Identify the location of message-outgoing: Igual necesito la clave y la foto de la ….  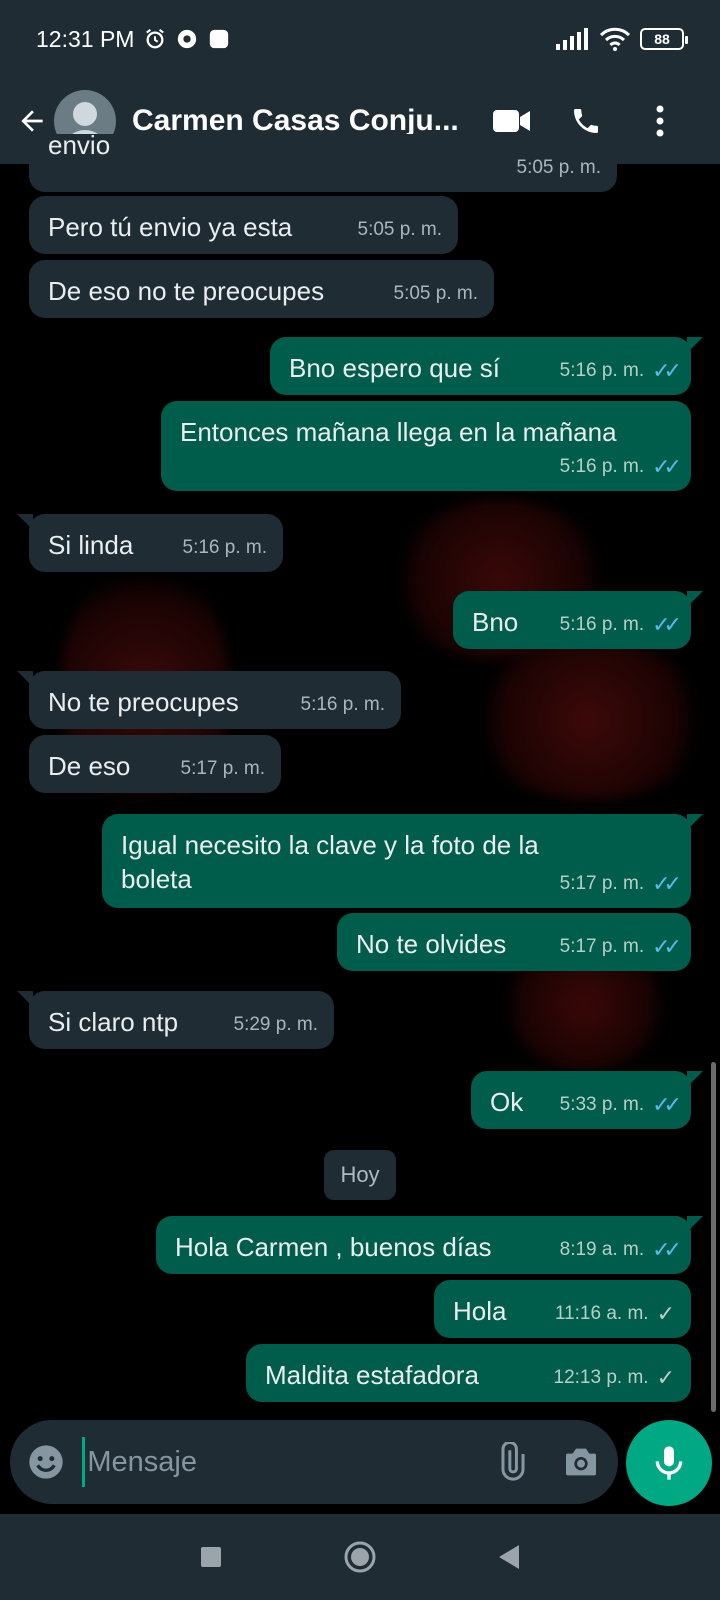
(402, 861).